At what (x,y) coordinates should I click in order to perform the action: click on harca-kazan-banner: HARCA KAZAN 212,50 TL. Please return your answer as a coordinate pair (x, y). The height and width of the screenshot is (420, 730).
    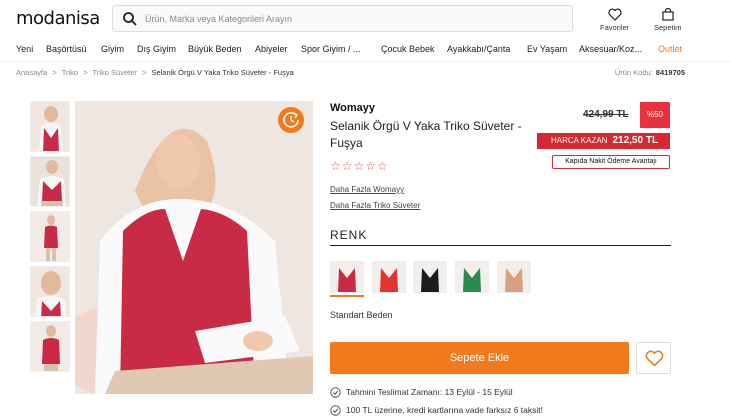
    Looking at the image, I should click on (603, 141).